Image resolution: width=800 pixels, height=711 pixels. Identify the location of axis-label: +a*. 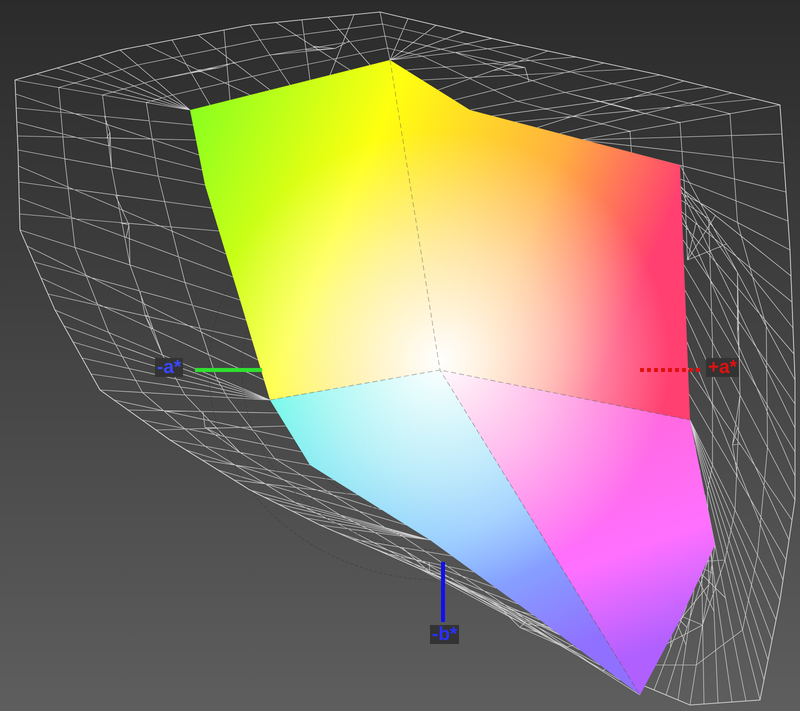
(723, 367).